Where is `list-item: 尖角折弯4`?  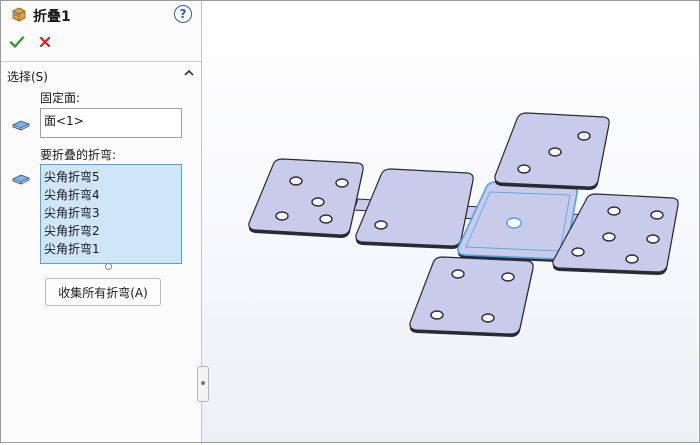
list-item: 尖角折弯4 is located at coordinates (72, 194).